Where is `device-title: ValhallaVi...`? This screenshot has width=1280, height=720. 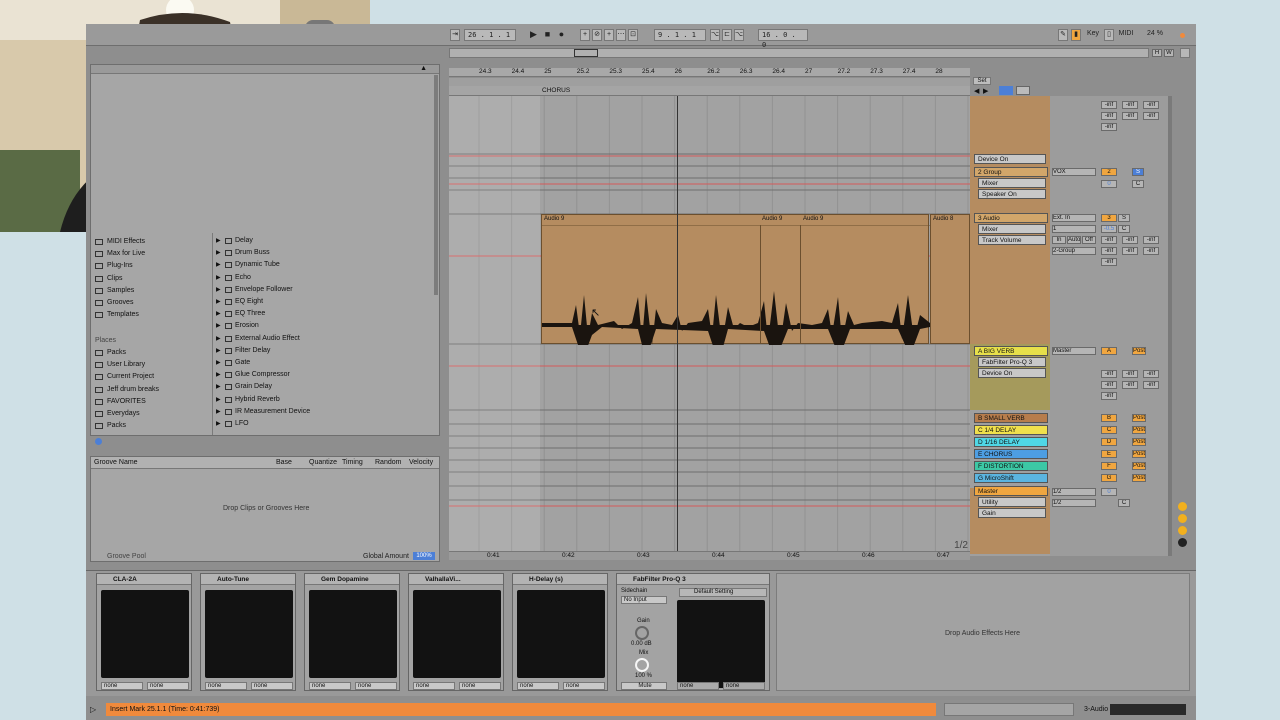
device-title: ValhallaVi... is located at coordinates (456, 579).